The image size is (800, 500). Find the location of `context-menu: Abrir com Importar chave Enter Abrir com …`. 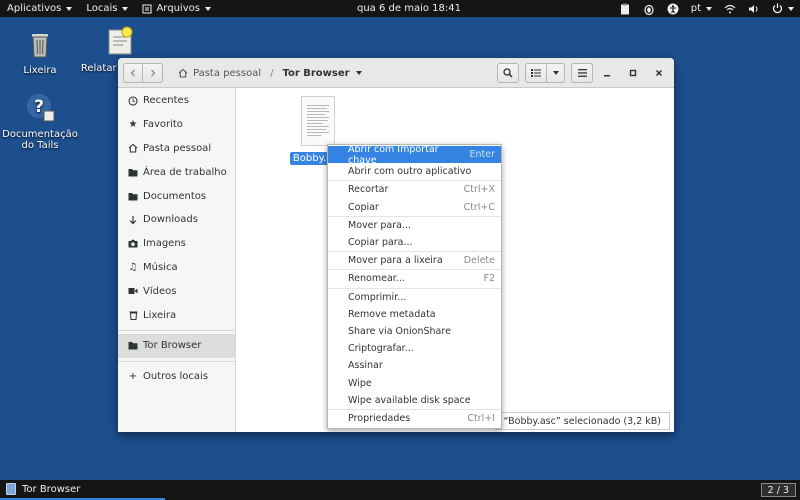

context-menu: Abrir com Importar chave Enter Abrir com … is located at coordinates (414, 286).